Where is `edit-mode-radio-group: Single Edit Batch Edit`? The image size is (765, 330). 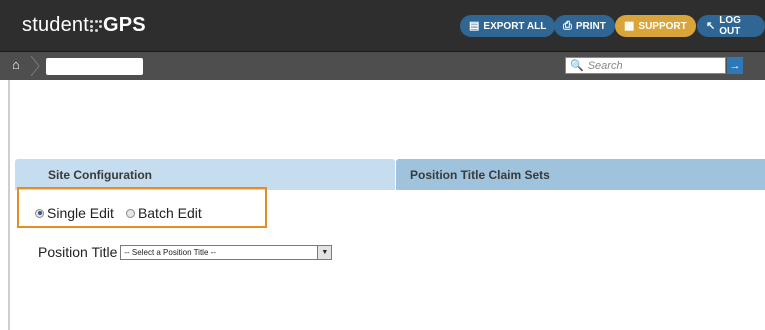 edit-mode-radio-group: Single Edit Batch Edit is located at coordinates (124, 213).